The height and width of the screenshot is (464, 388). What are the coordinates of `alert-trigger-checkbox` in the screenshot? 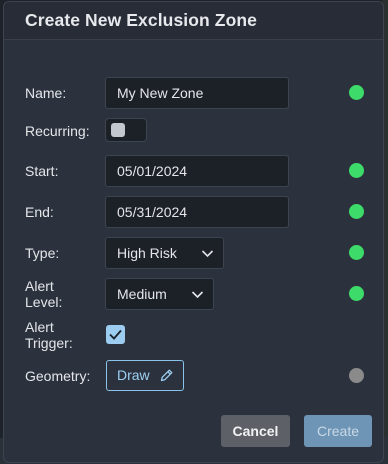 It's located at (115, 334).